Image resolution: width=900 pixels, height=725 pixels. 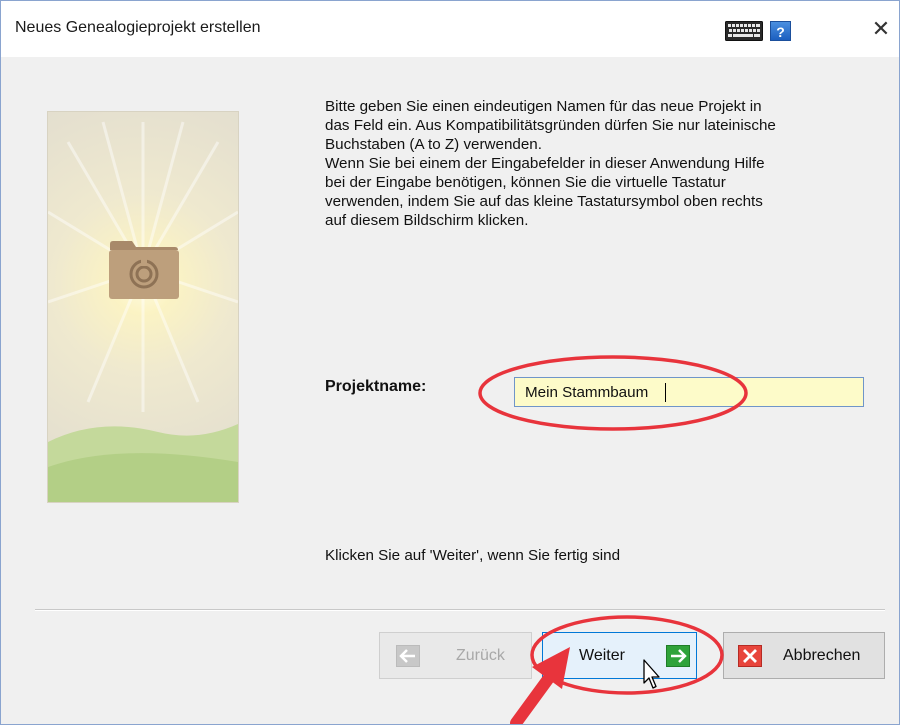 What do you see at coordinates (750, 656) in the screenshot?
I see `x-icon` at bounding box center [750, 656].